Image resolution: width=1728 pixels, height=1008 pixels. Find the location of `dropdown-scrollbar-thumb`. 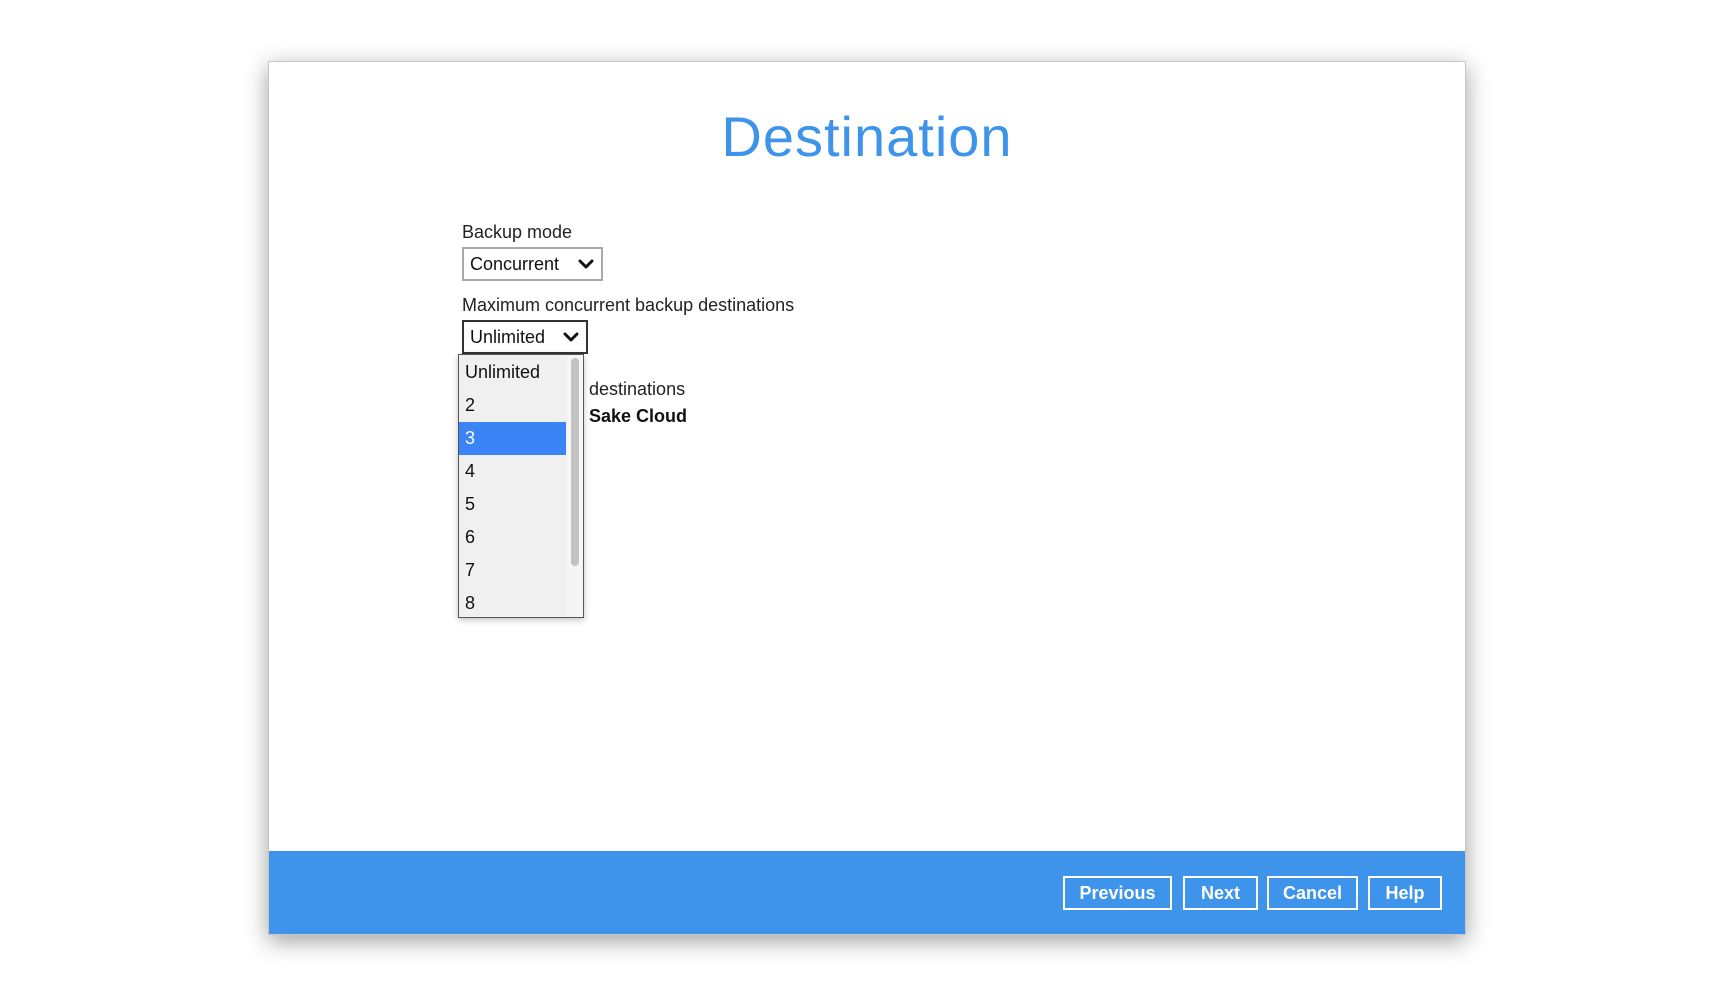

dropdown-scrollbar-thumb is located at coordinates (575, 462).